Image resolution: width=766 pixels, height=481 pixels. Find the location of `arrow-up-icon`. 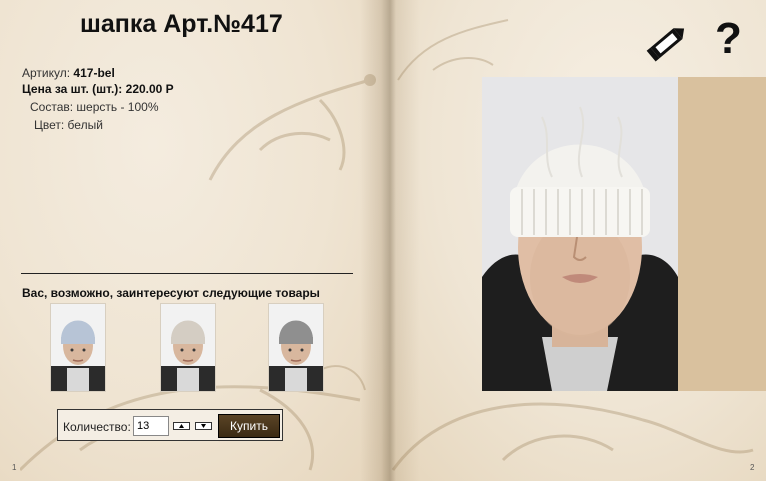

arrow-up-icon is located at coordinates (181, 426).